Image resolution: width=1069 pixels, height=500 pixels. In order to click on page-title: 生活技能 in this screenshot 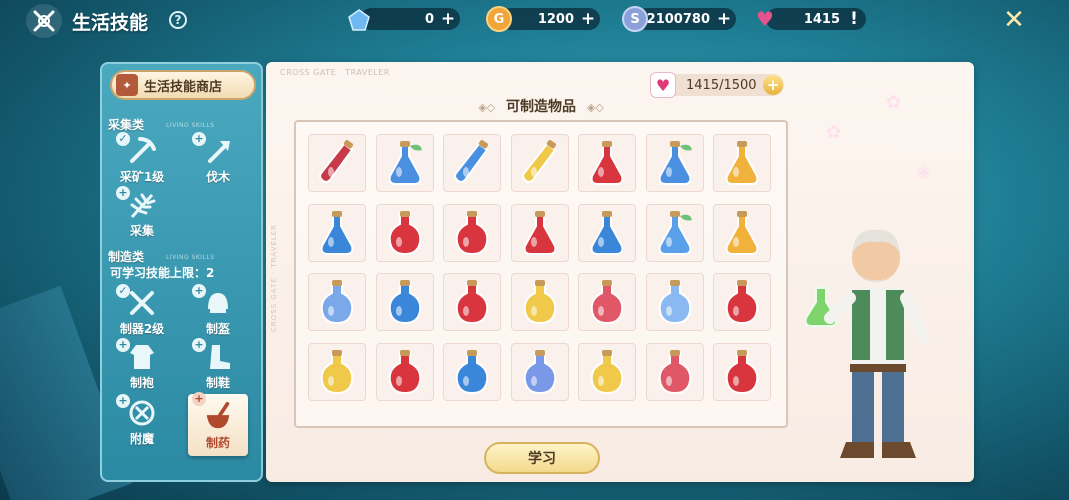, I will do `click(110, 23)`.